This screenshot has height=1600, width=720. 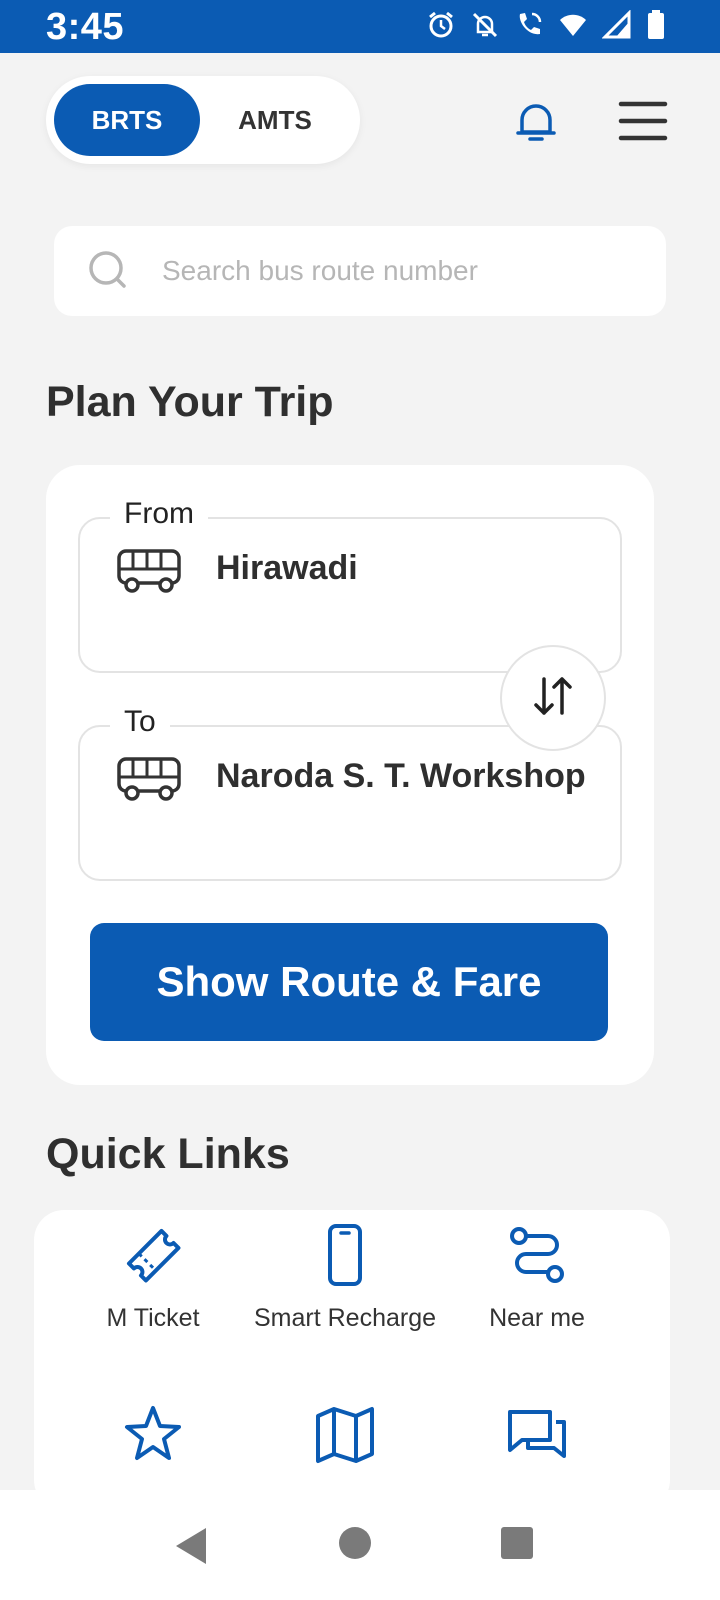 I want to click on quick-link-m-ticket: M Ticket, so click(x=153, y=1278).